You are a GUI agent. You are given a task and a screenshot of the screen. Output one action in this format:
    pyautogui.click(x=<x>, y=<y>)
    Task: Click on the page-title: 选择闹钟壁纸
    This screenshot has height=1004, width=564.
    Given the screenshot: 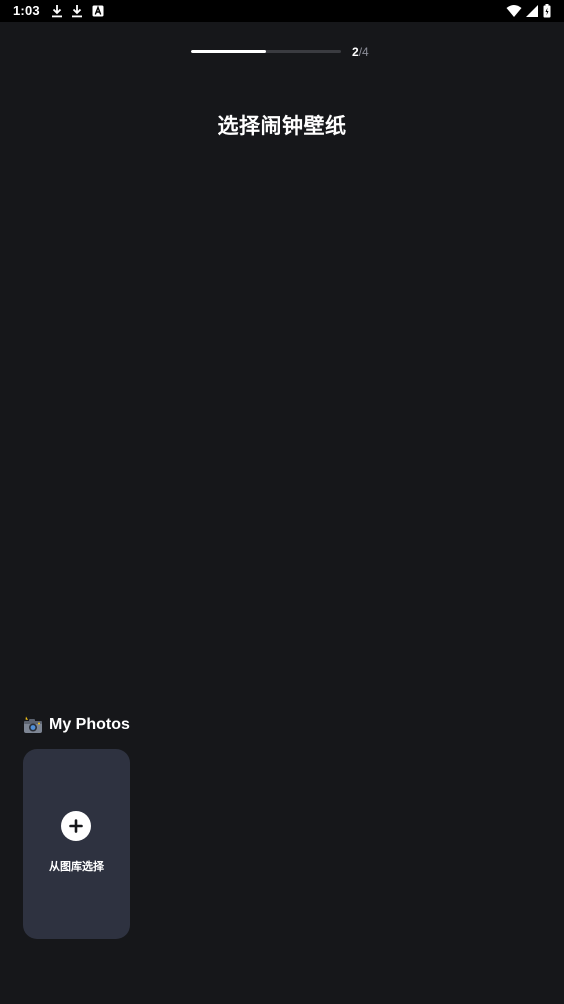 What is the action you would take?
    pyautogui.click(x=282, y=126)
    